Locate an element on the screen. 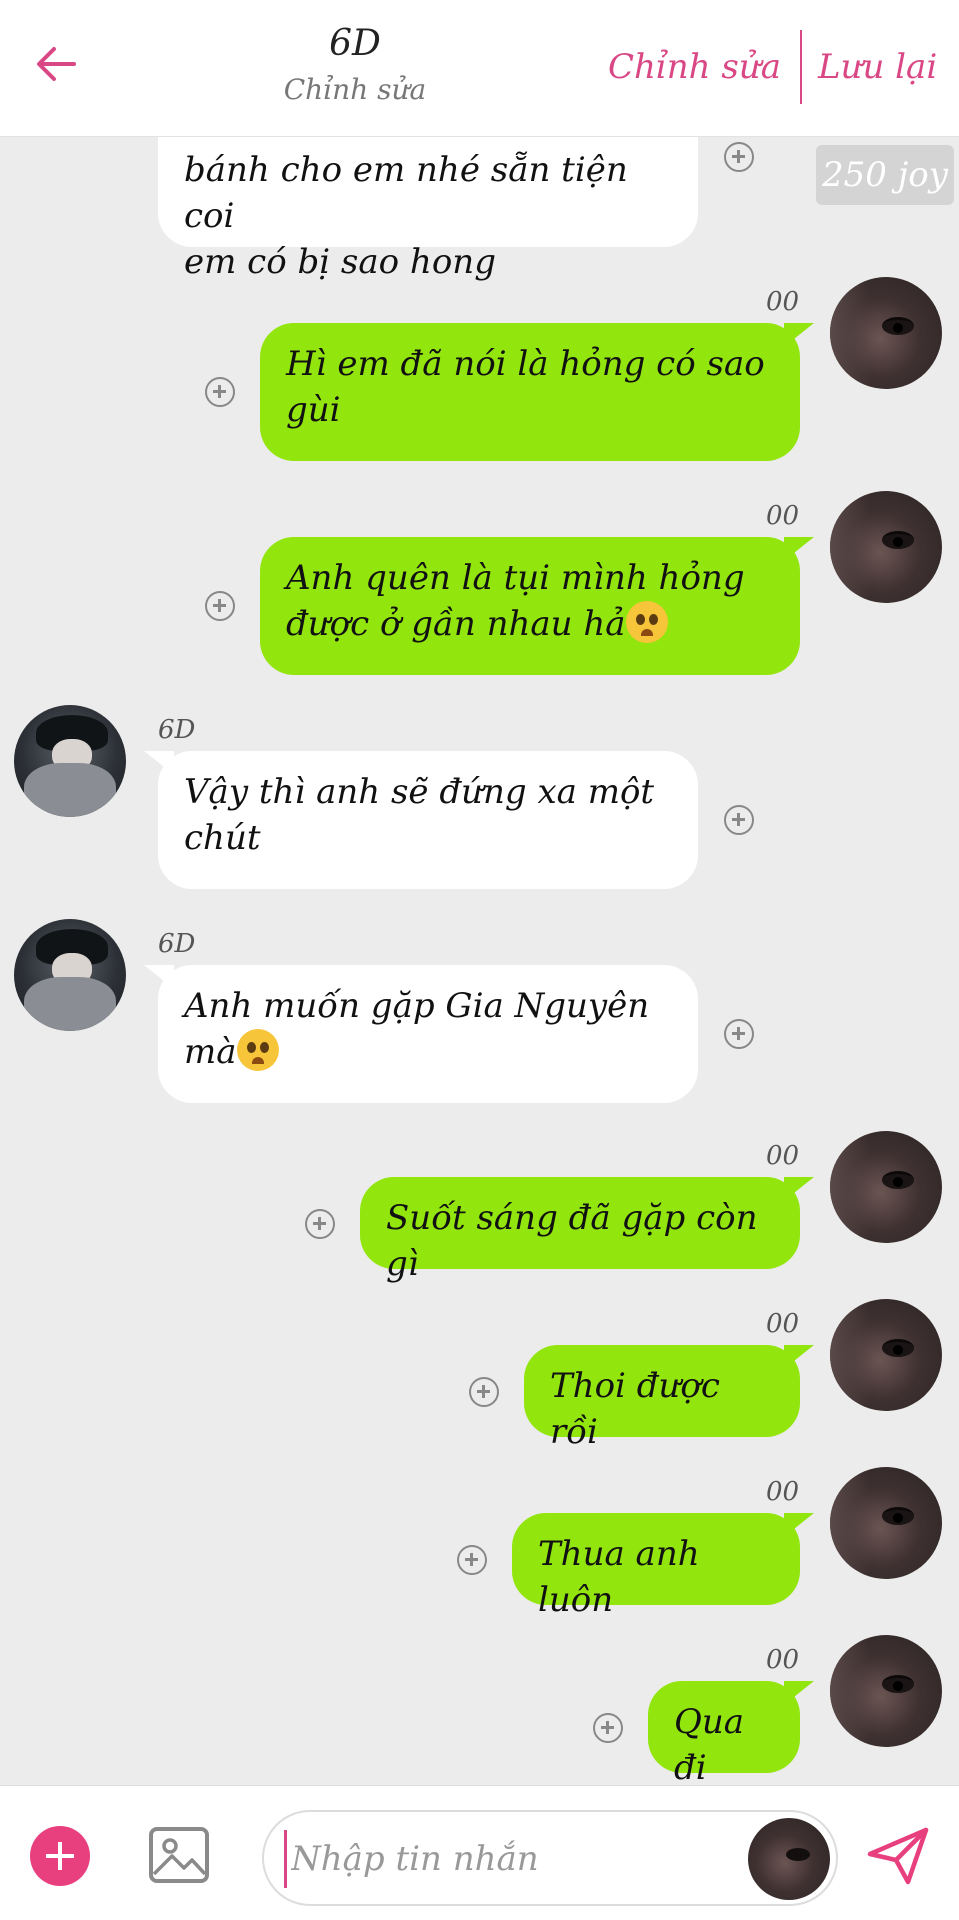  title-block: 6D Chỉnh sửa is located at coordinates (355, 64).